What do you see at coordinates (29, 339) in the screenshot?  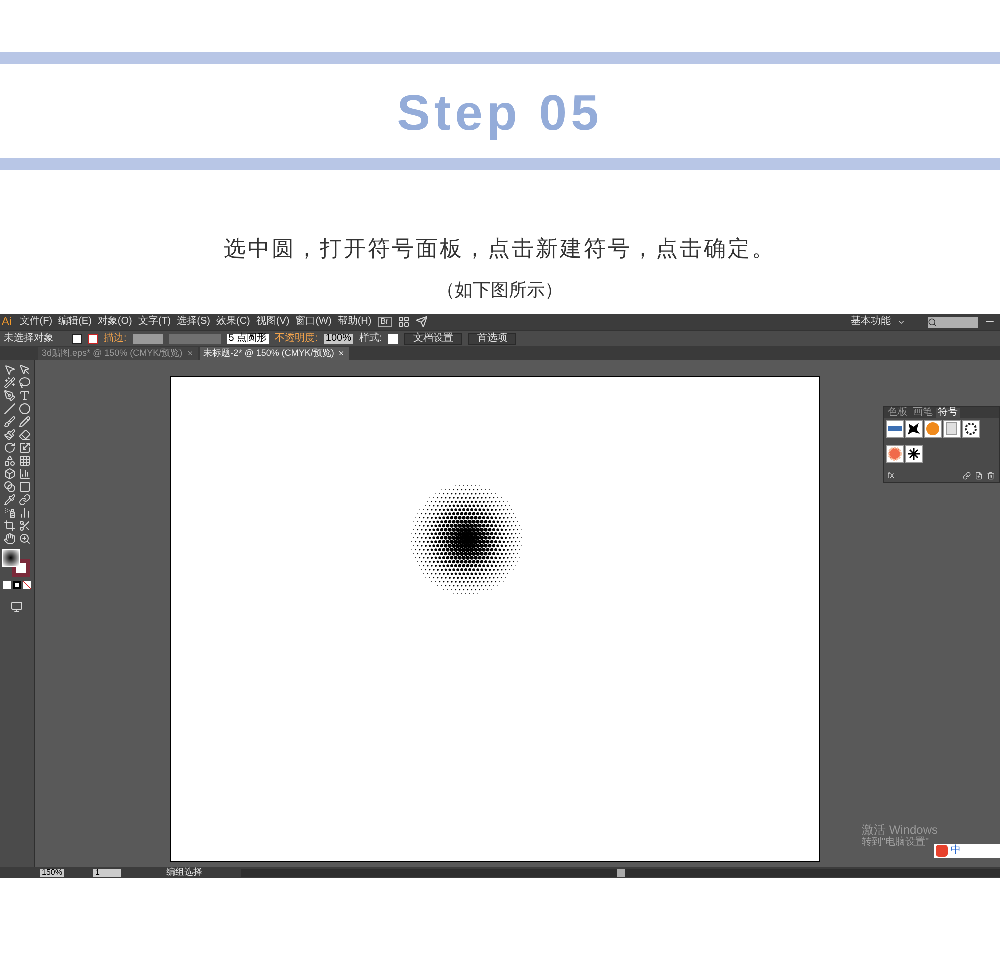 I see `selection-label: 未选择对象` at bounding box center [29, 339].